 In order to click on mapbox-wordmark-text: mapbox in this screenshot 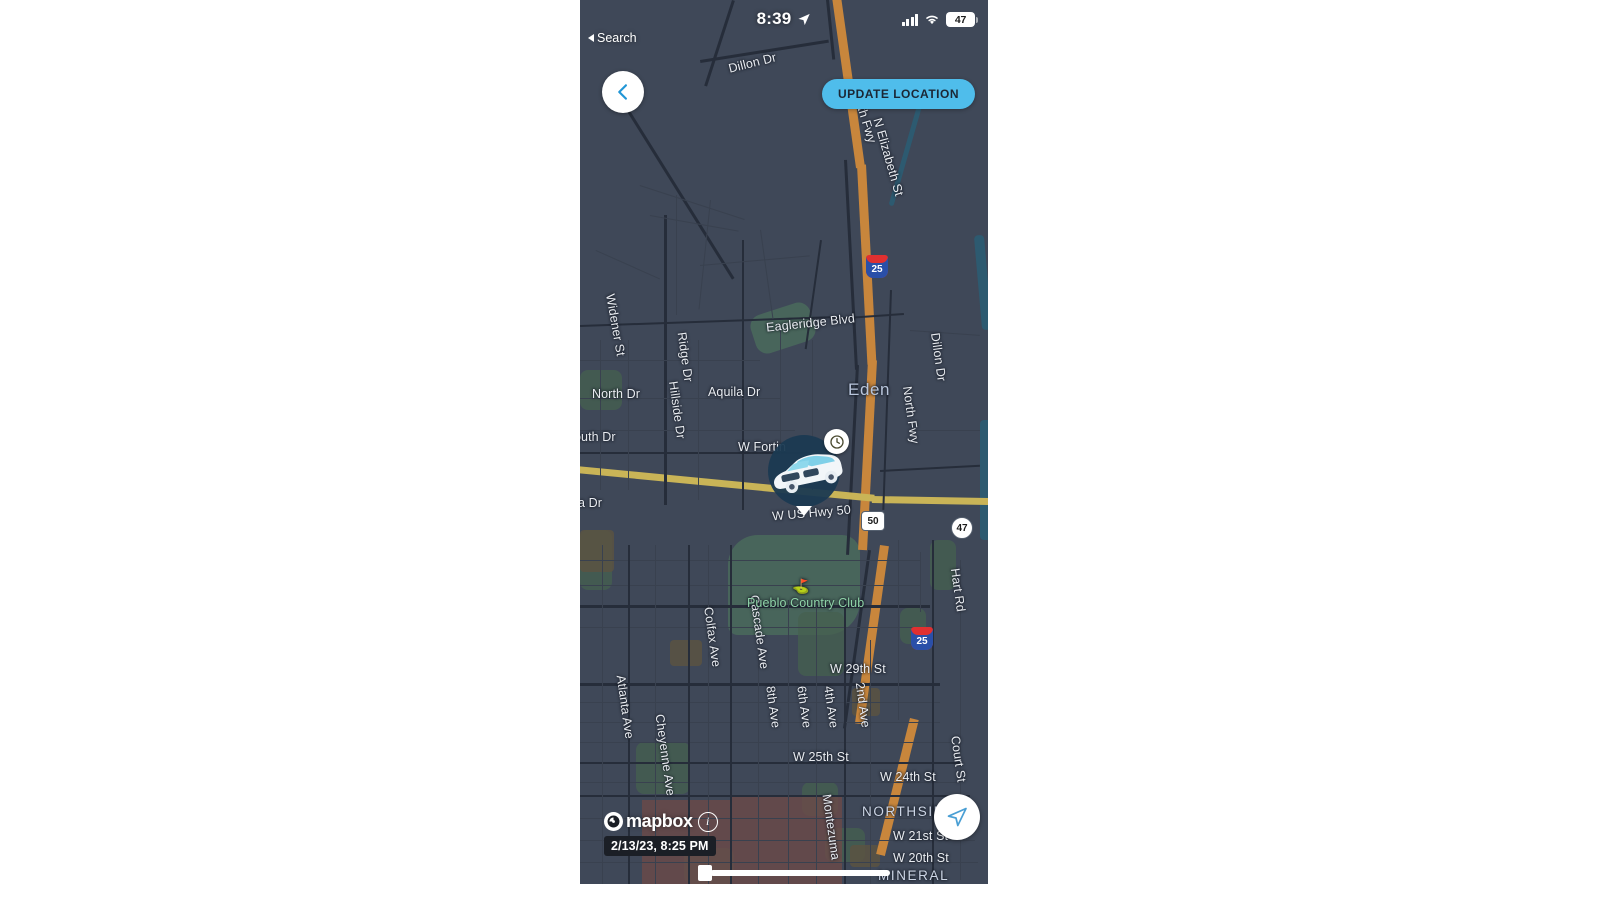, I will do `click(659, 821)`.